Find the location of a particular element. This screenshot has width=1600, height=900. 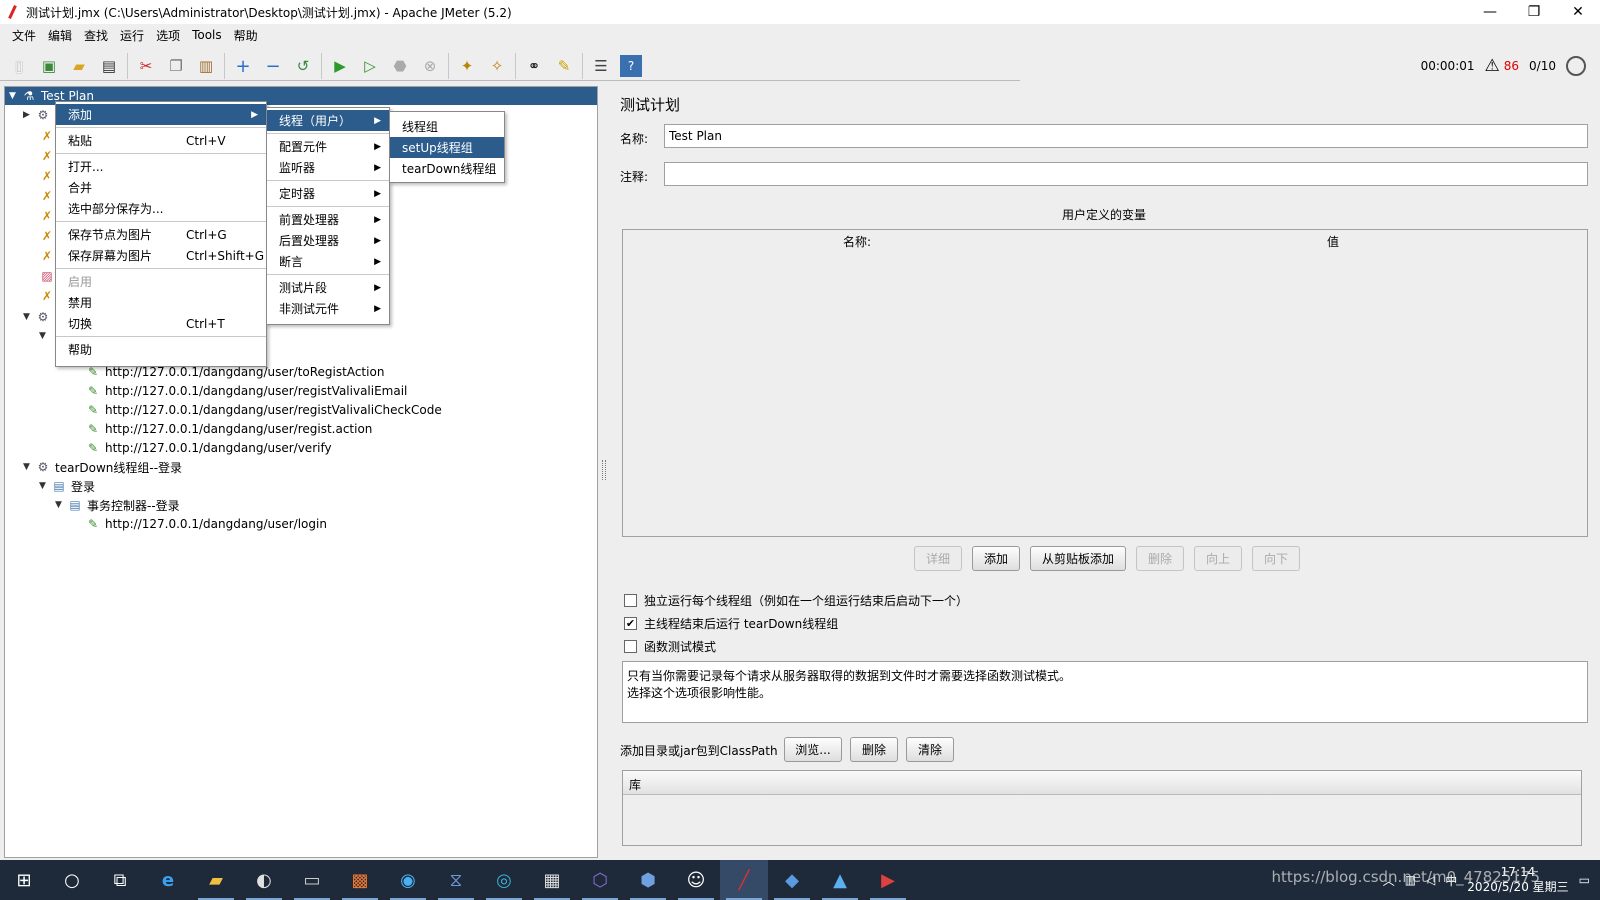

help-icon: ? is located at coordinates (631, 66).